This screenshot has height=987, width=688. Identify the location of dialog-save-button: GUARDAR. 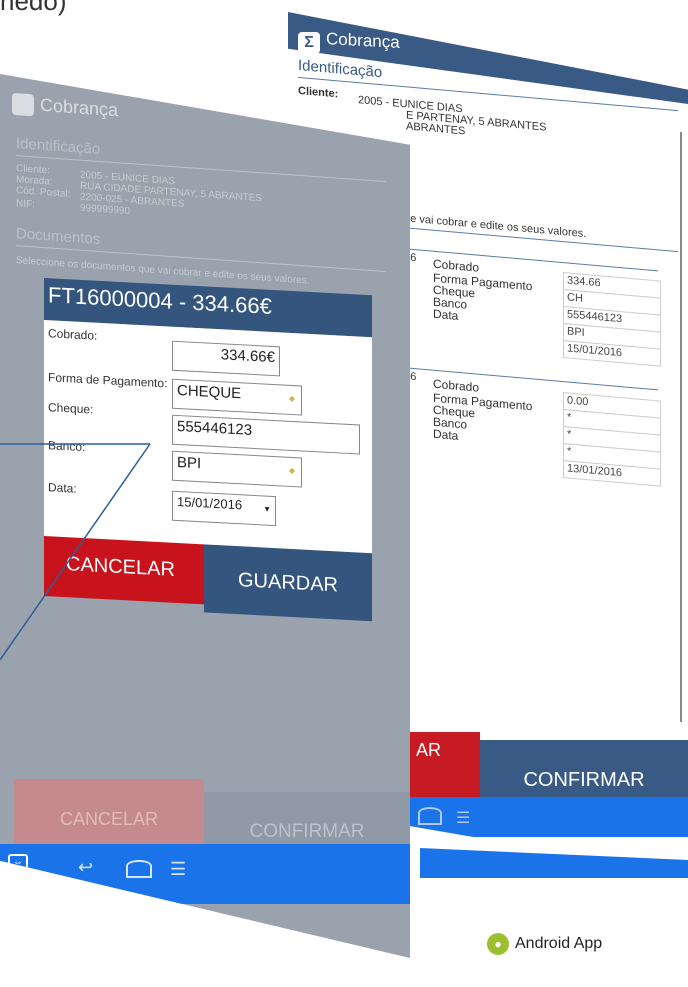
(288, 583).